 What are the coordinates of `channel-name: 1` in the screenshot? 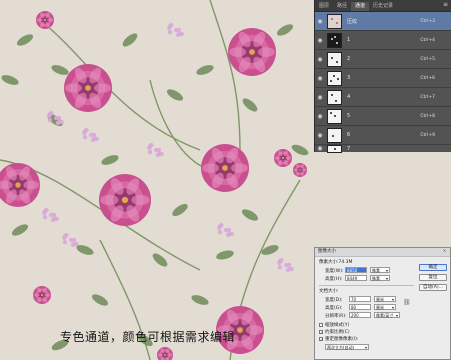 It's located at (349, 40).